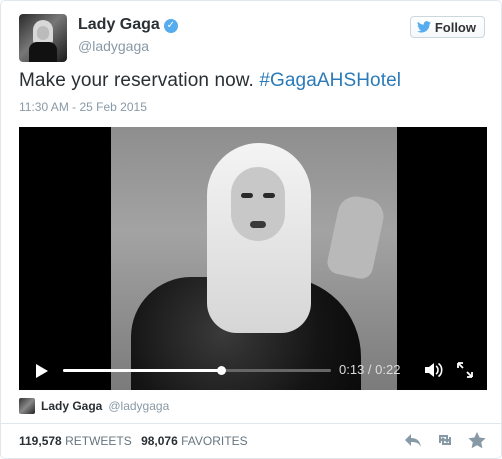 Image resolution: width=502 pixels, height=459 pixels. I want to click on follow-label: Follow, so click(455, 27).